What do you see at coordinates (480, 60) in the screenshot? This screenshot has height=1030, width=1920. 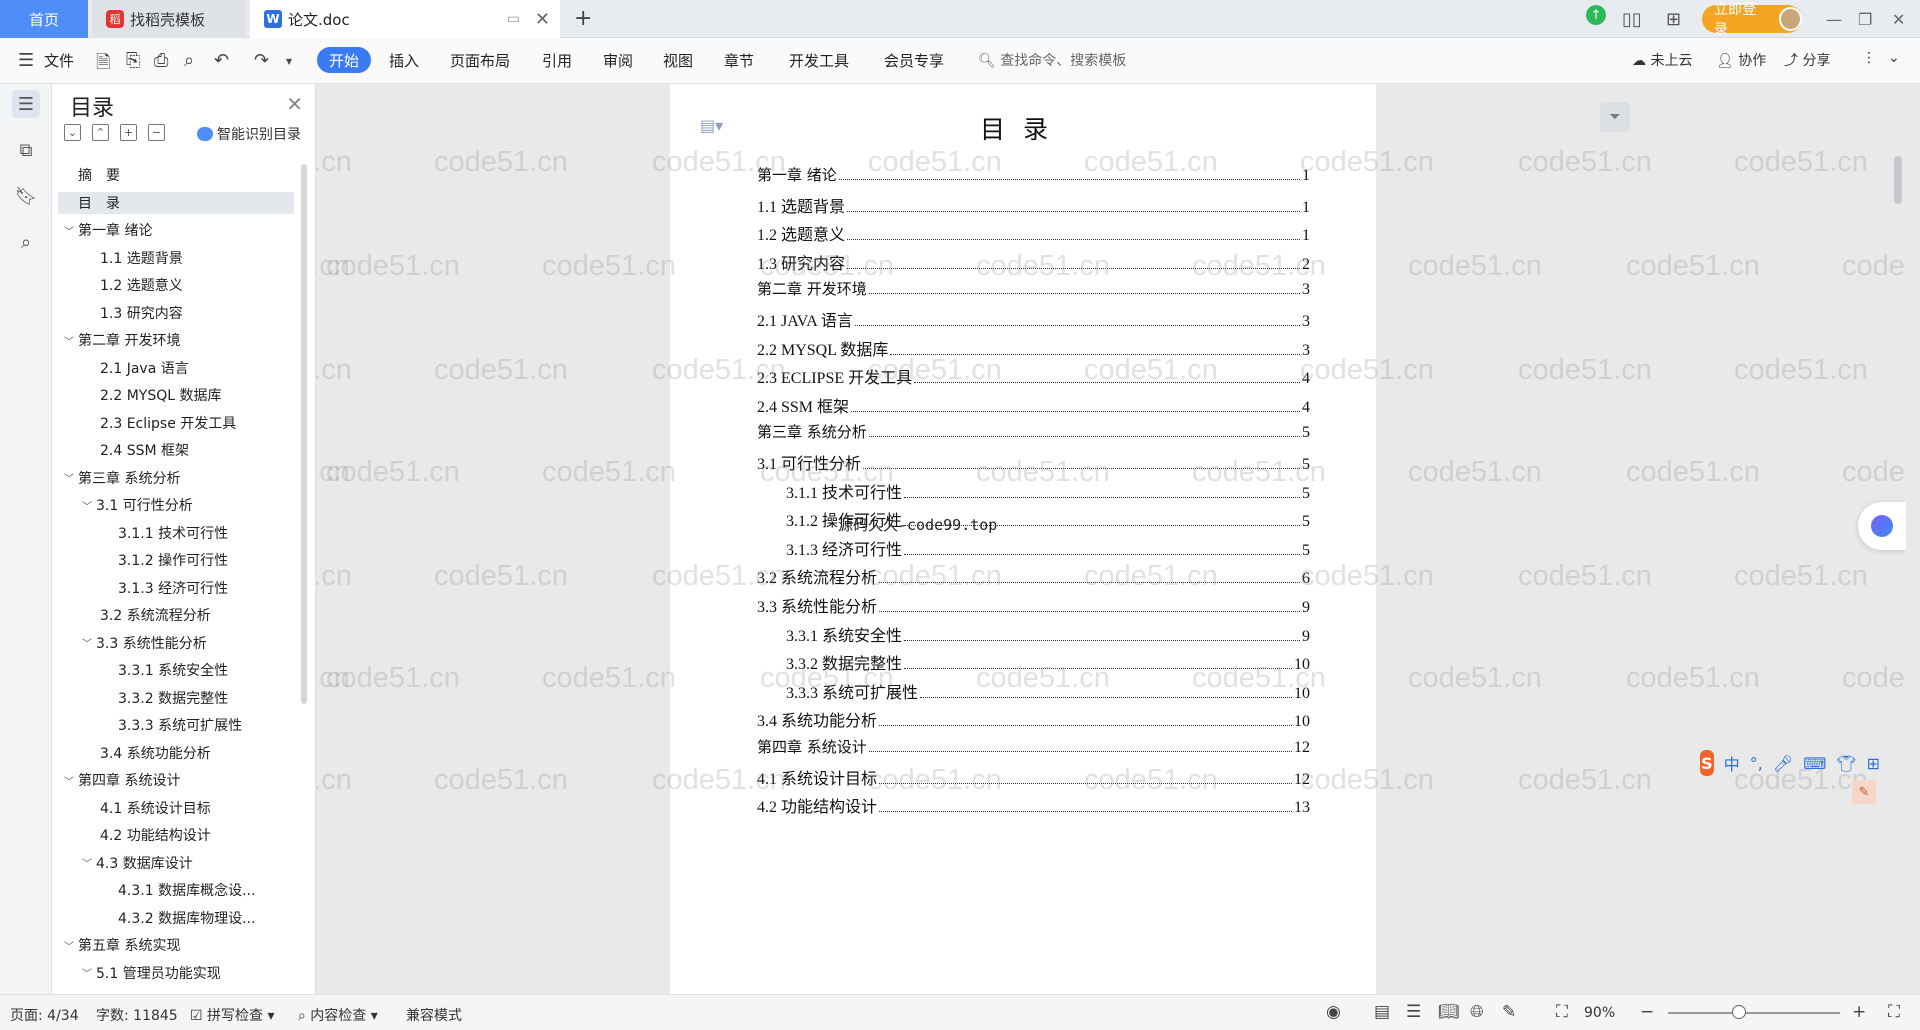 I see `tab-page-layout: 页面布局` at bounding box center [480, 60].